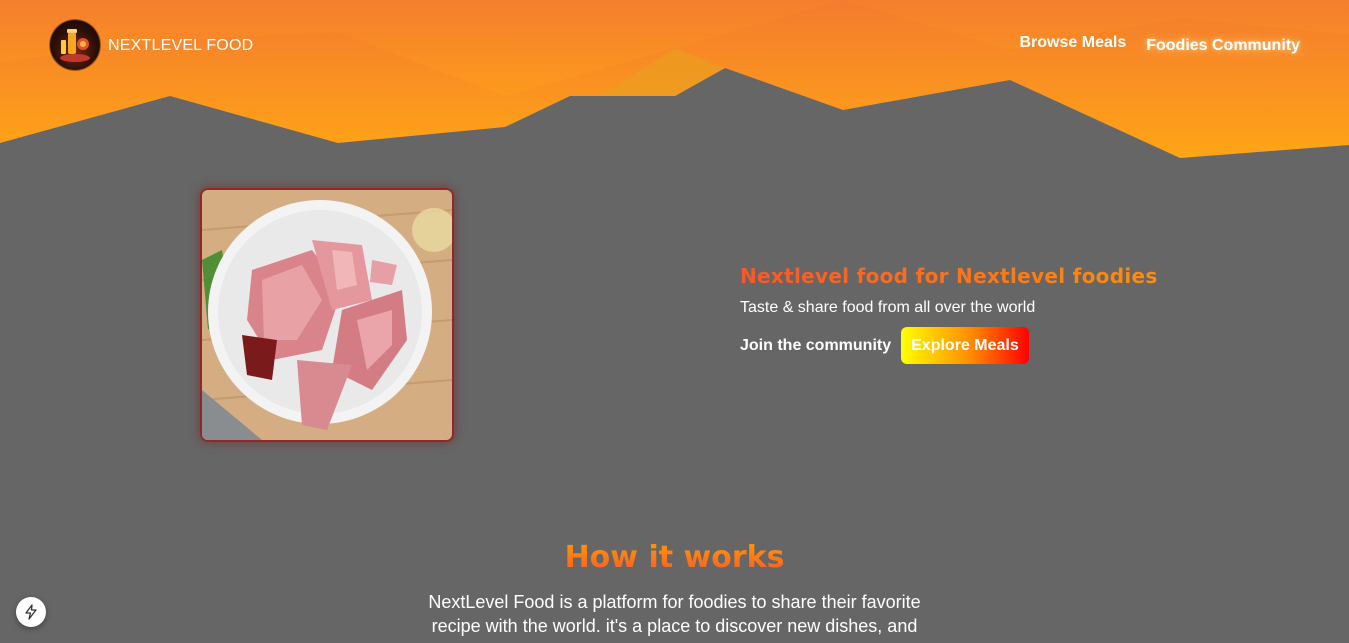 The width and height of the screenshot is (1349, 643). What do you see at coordinates (1223, 46) in the screenshot?
I see `nav-foodies-community: Foodies Community` at bounding box center [1223, 46].